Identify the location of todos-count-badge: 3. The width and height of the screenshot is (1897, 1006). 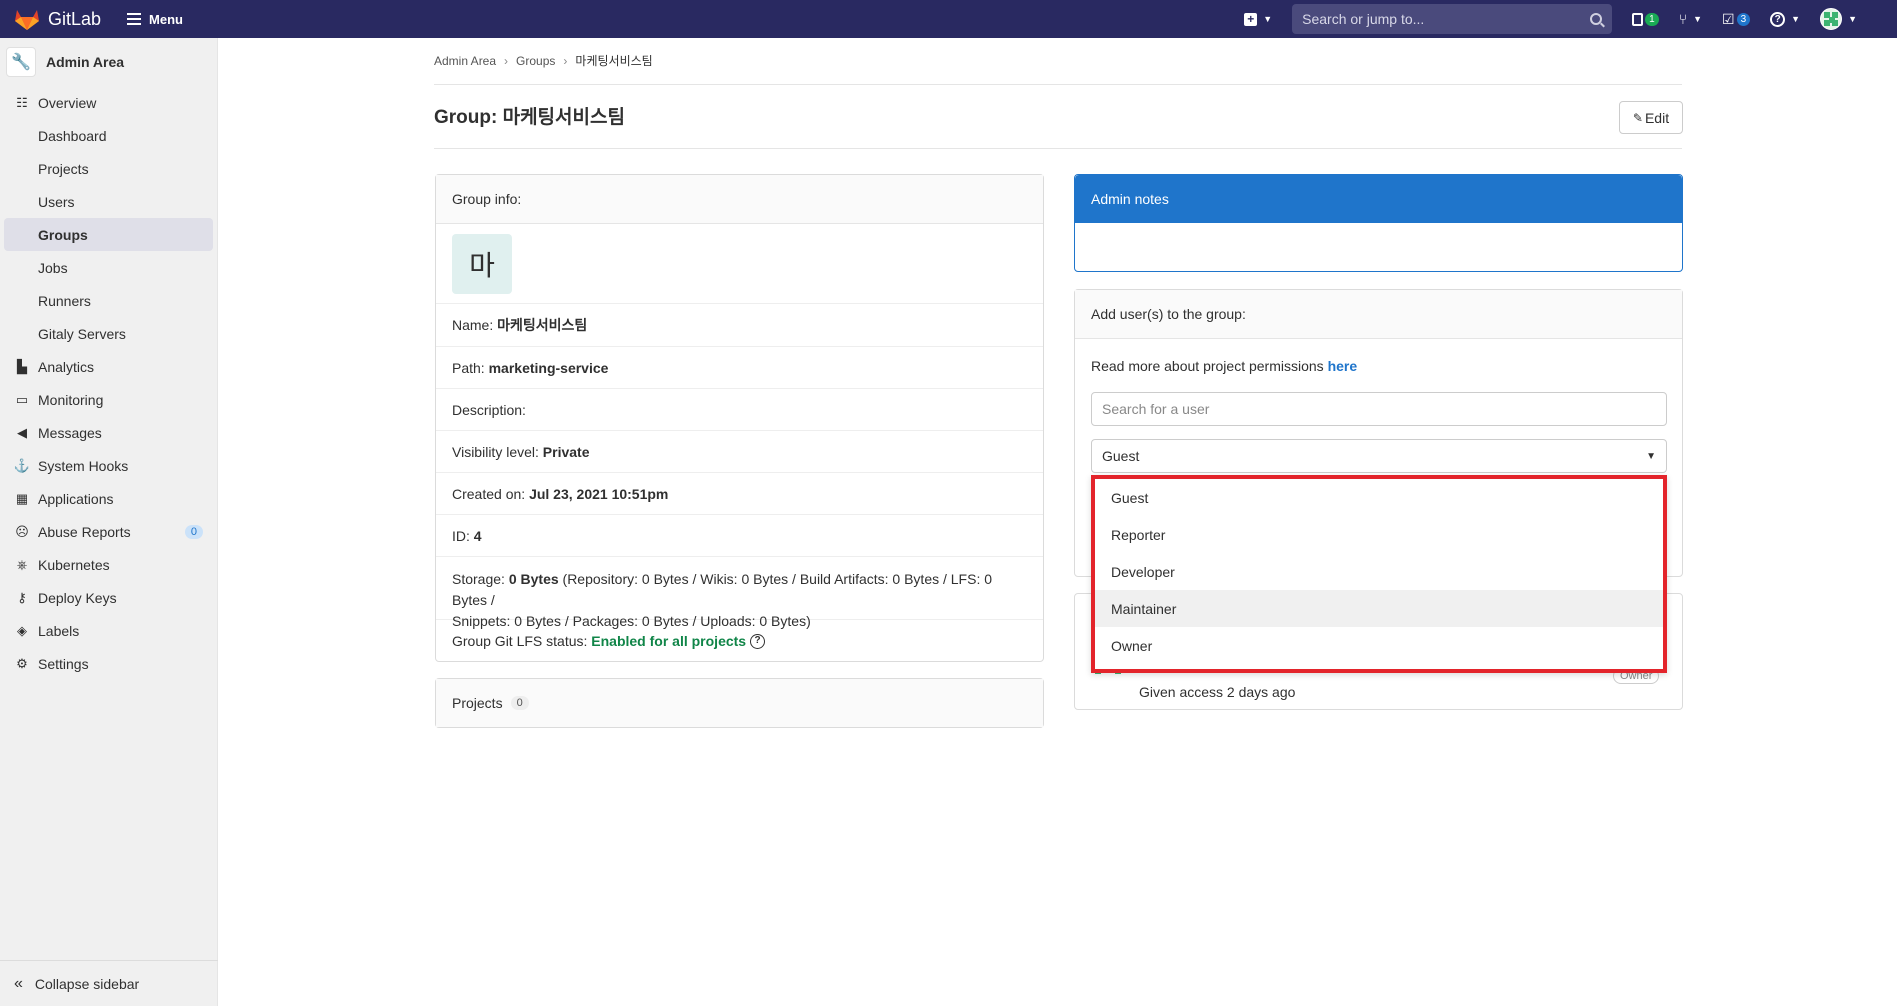
(1743, 19).